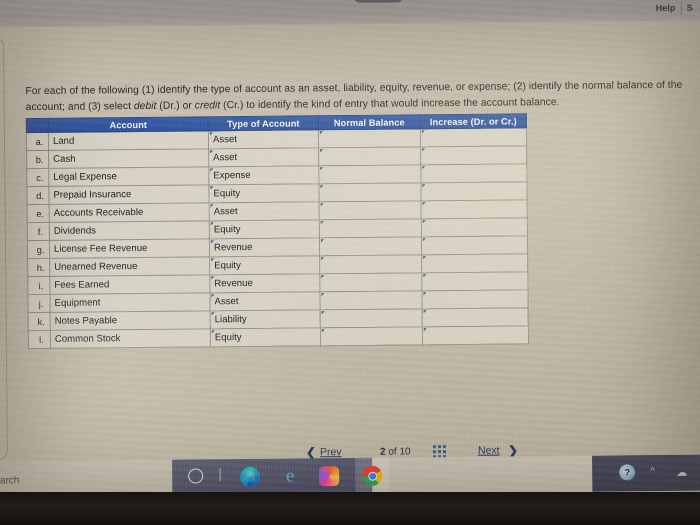 This screenshot has height=525, width=700. Describe the element at coordinates (38, 285) in the screenshot. I see `row-letter: i.` at that location.